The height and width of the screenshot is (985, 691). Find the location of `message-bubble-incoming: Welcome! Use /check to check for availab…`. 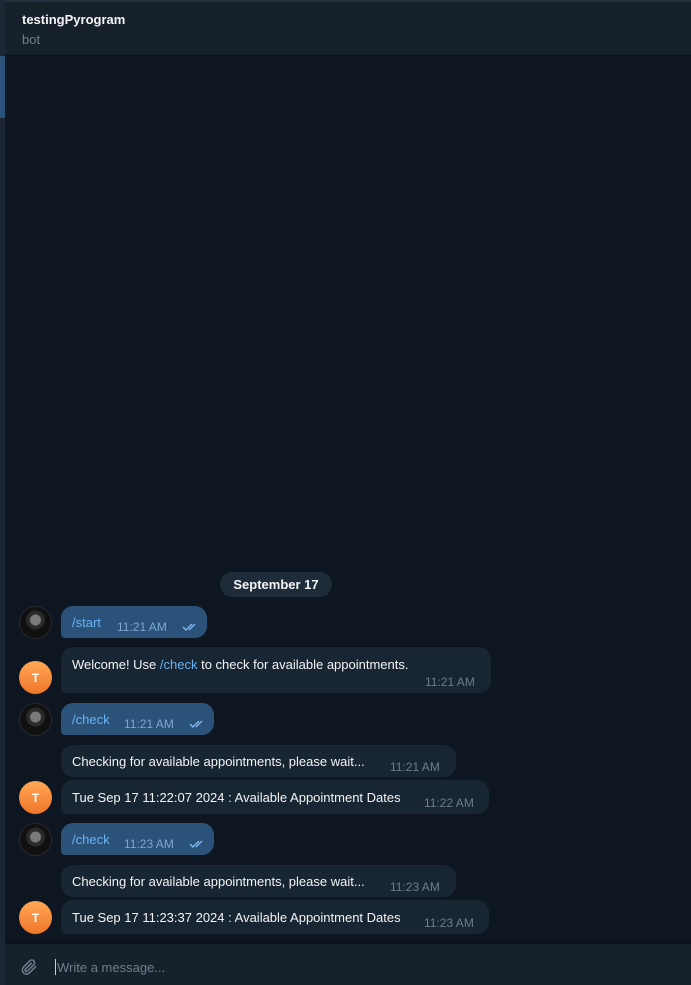

message-bubble-incoming: Welcome! Use /check to check for availab… is located at coordinates (276, 670).